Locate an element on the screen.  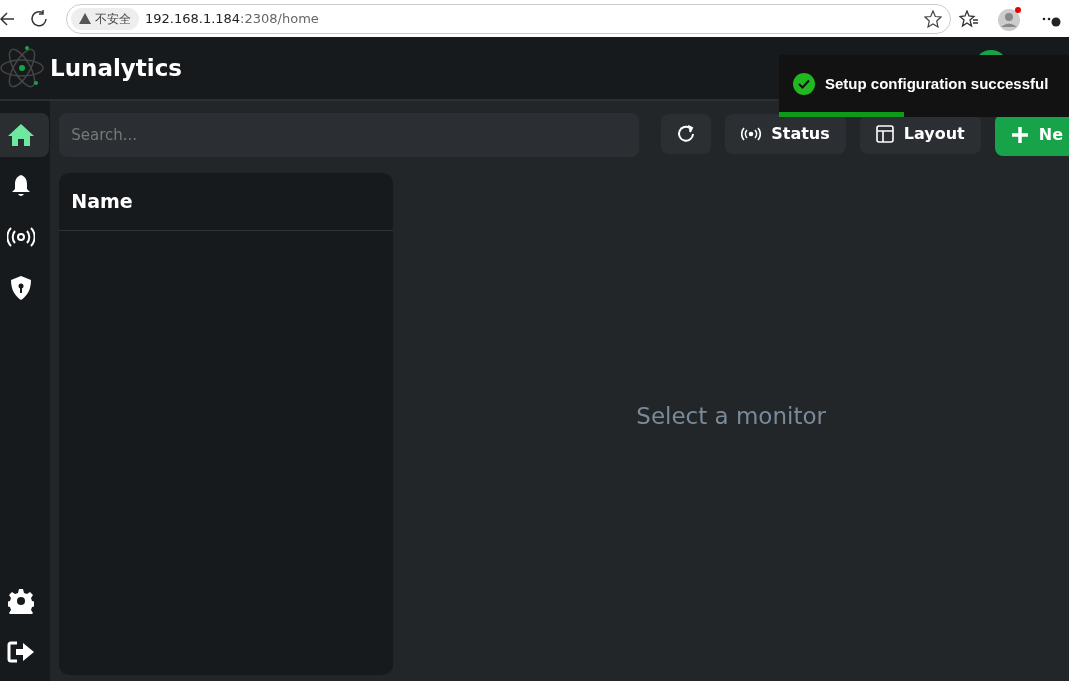
settings-icon is located at coordinates (21, 601).